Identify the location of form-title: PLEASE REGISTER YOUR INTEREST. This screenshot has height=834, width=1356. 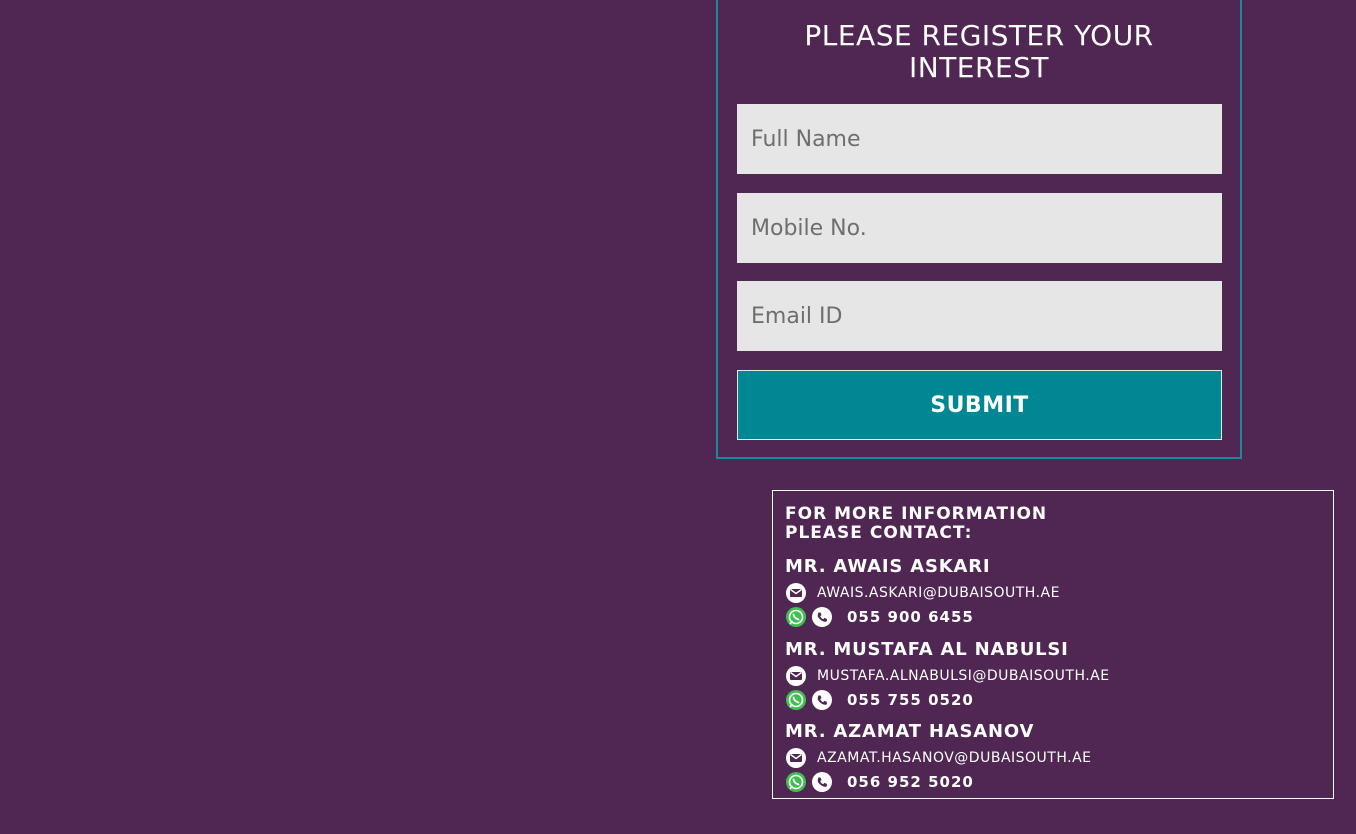
(979, 51).